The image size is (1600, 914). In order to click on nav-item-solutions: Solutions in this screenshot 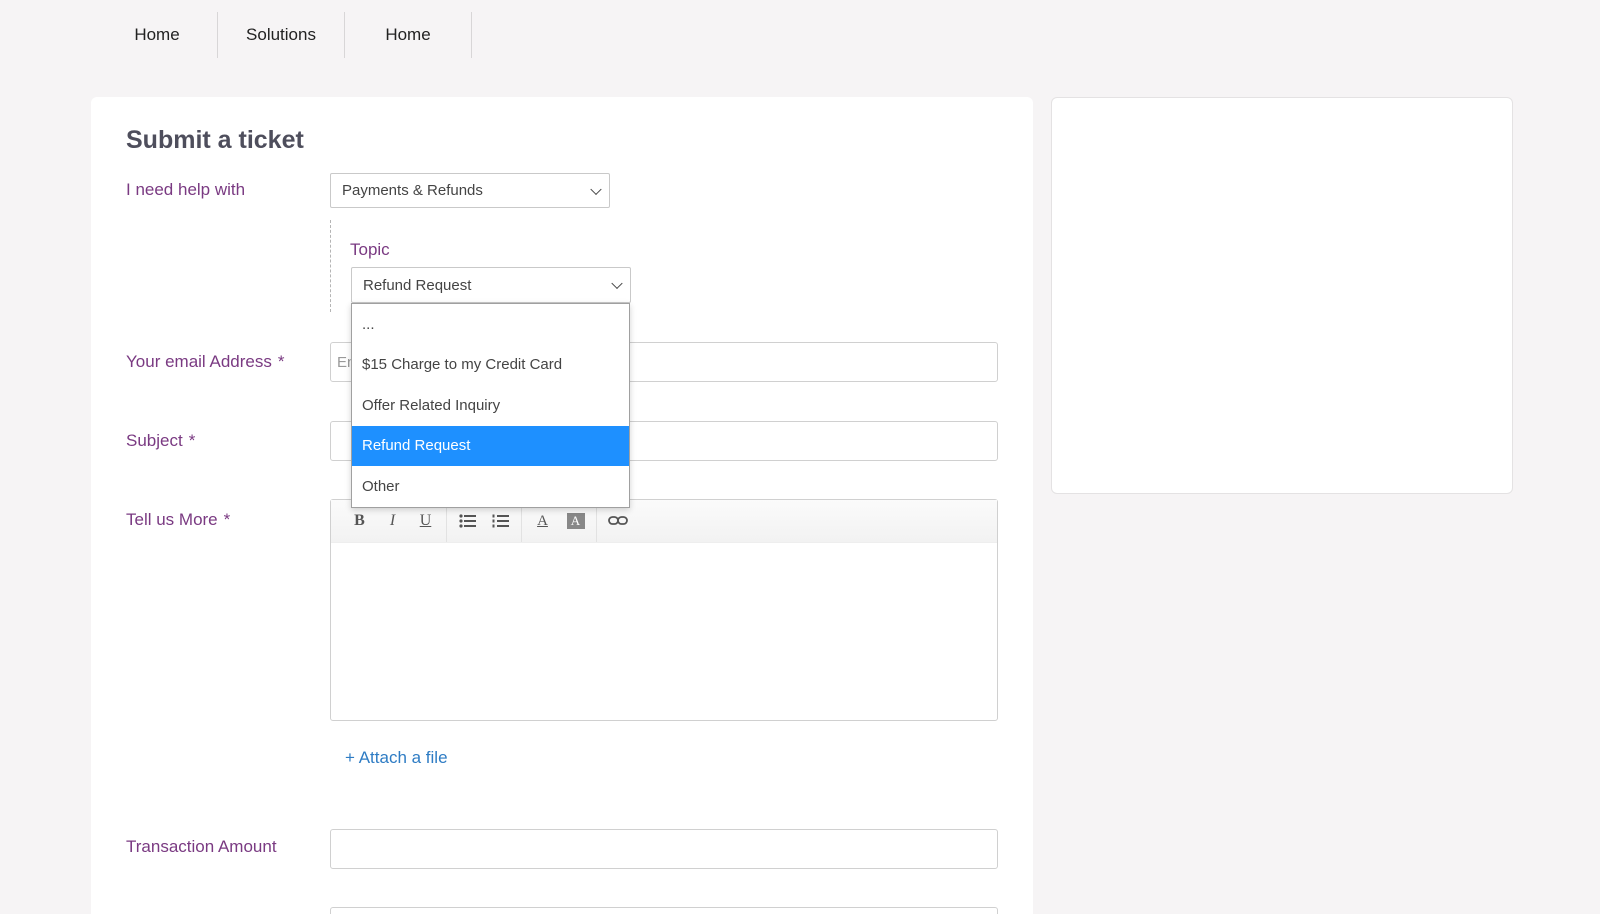, I will do `click(281, 35)`.